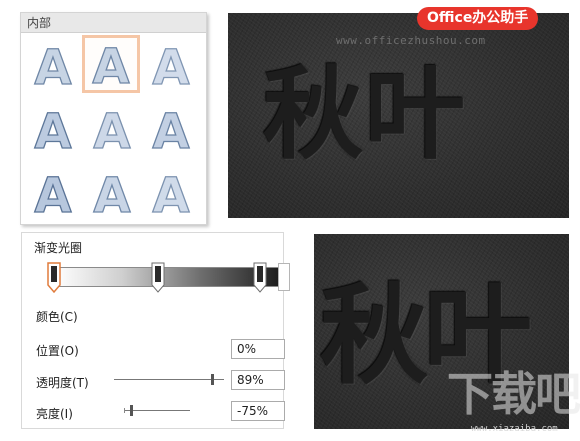  Describe the element at coordinates (58, 248) in the screenshot. I see `gradient-stops-title: 渐变光圈` at that location.